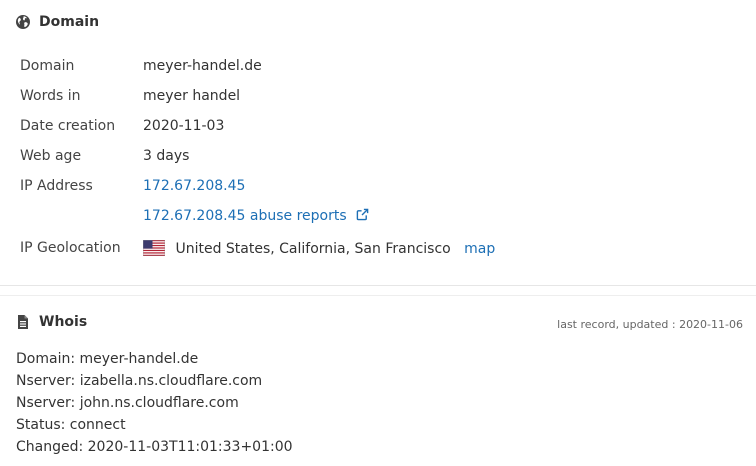 This screenshot has width=756, height=466. I want to click on ip-address-link: 172.67.208.45, so click(194, 186).